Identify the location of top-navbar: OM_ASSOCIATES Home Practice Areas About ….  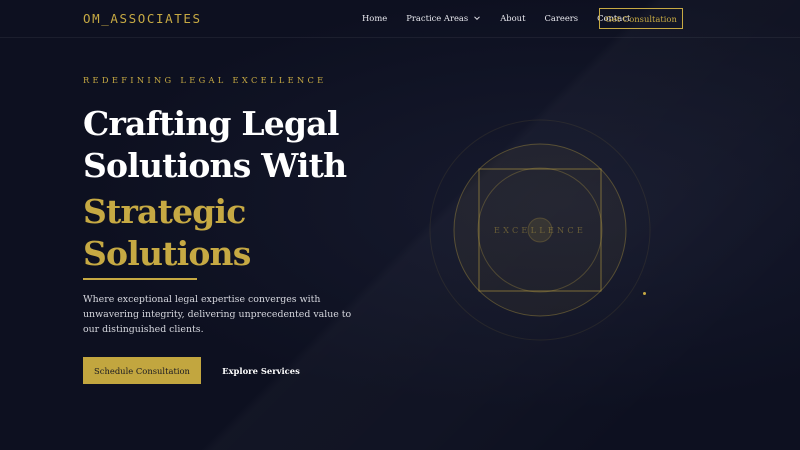
(400, 19).